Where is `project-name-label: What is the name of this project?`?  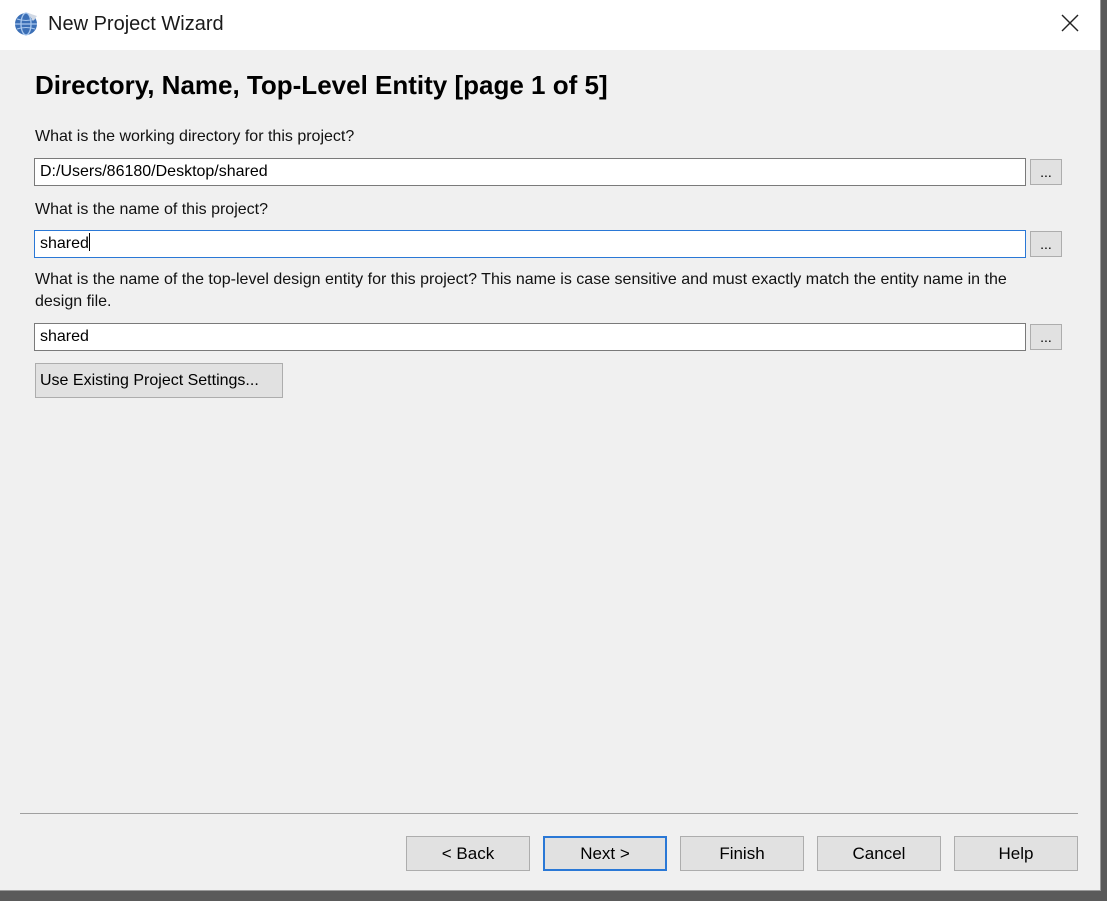 project-name-label: What is the name of this project? is located at coordinates (151, 209).